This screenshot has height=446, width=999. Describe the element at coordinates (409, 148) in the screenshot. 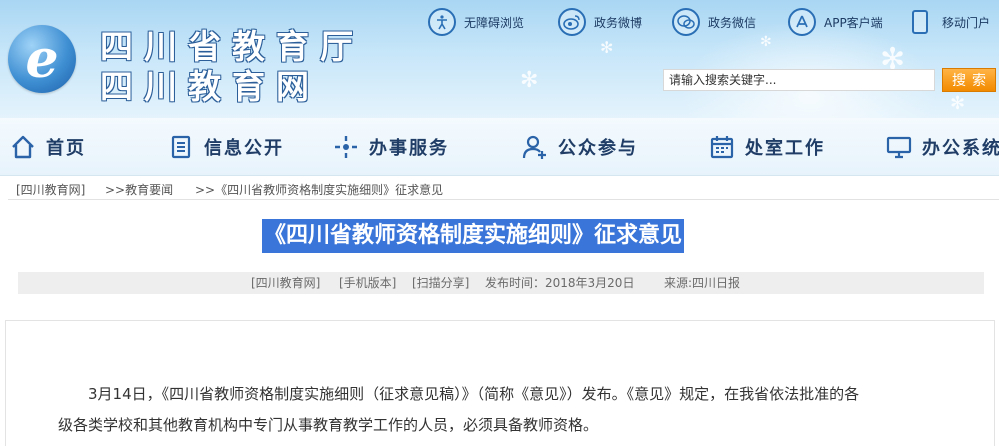

I see `nav-label: 办事服务` at that location.